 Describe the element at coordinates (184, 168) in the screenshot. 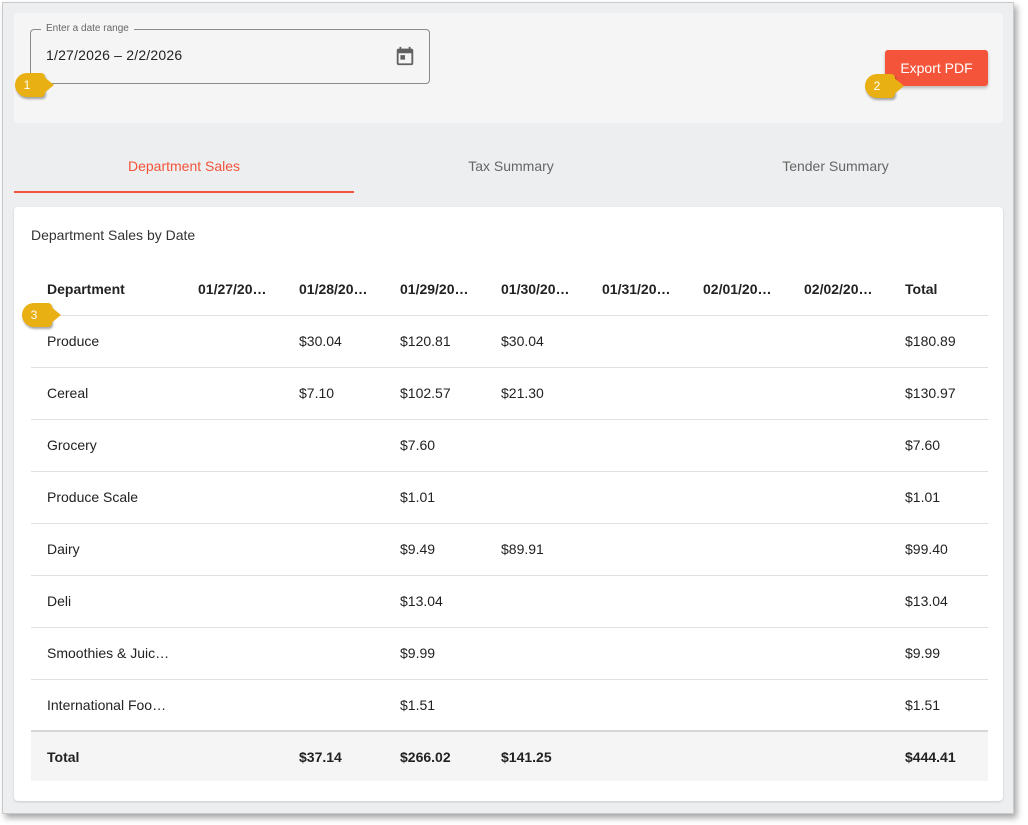

I see `tab-department-sales: Department Sales` at that location.